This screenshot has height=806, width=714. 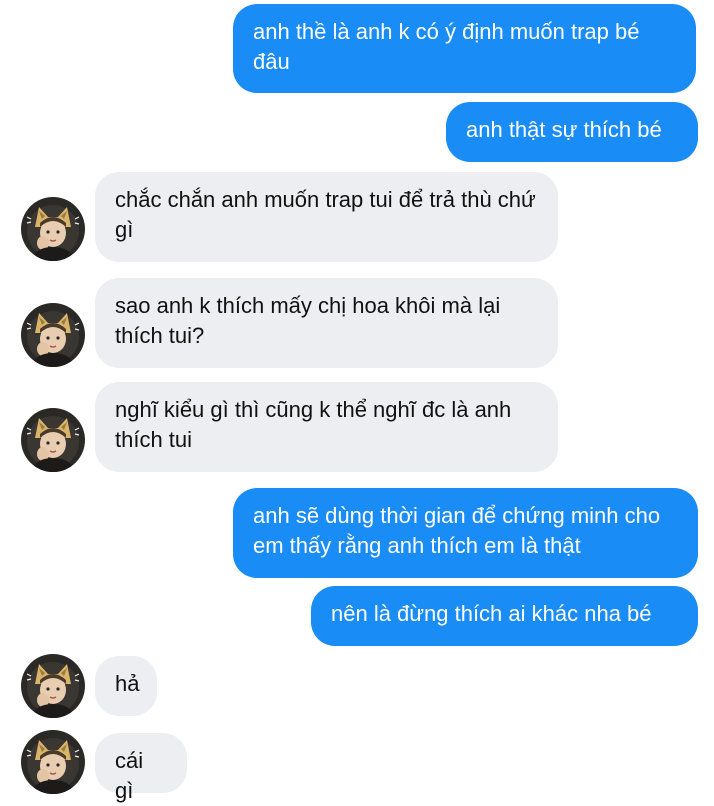 I want to click on message-bubble-incoming: cái gì, so click(x=141, y=768).